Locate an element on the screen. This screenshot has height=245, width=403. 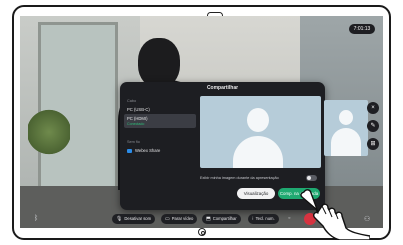
keypad-label: Tecl. num. is located at coordinates (265, 218).